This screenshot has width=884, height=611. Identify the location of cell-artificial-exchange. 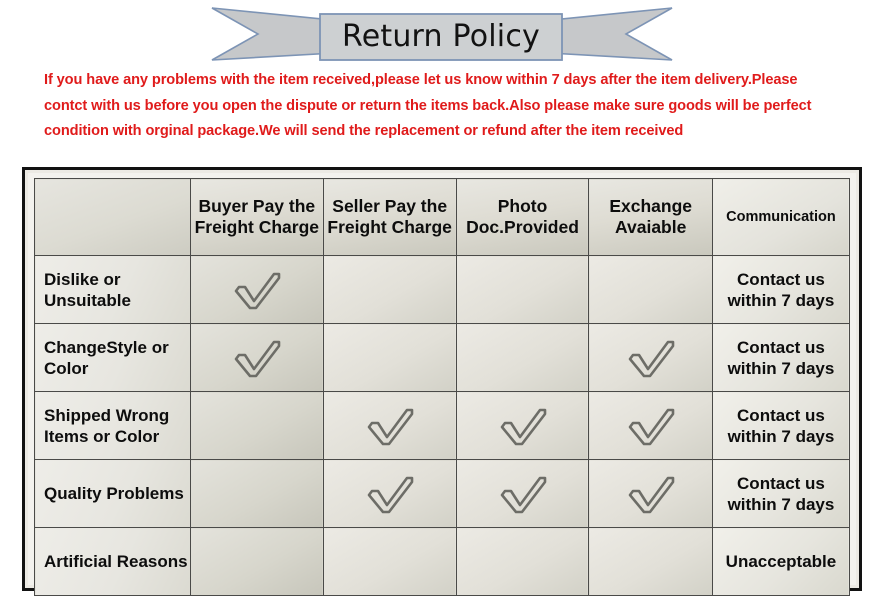
(650, 561).